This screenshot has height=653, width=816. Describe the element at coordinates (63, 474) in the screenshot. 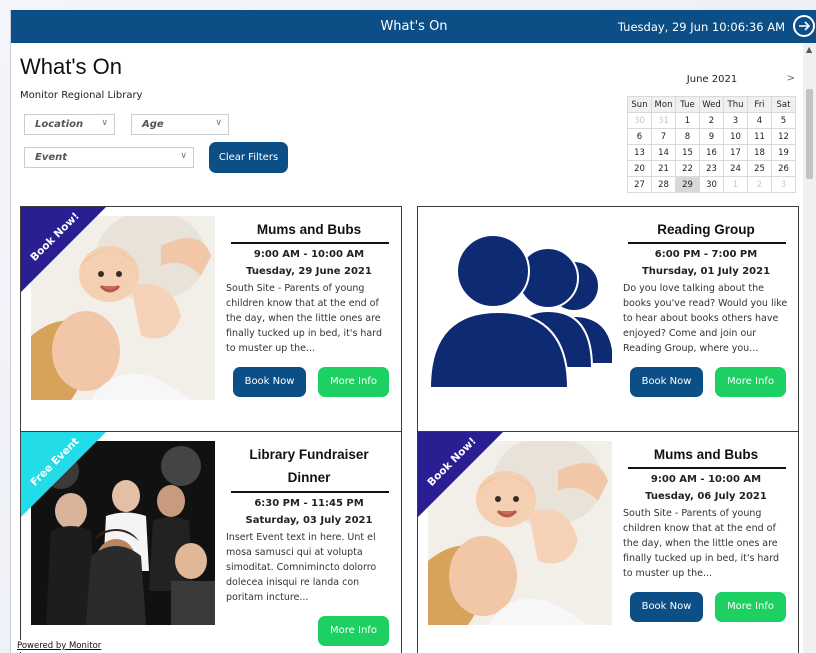

I see `free-event-ribbon: Free Event` at that location.